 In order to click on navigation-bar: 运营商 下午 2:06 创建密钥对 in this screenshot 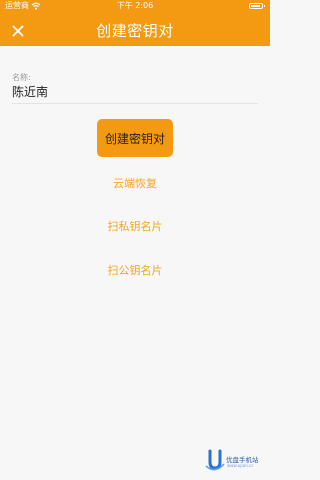, I will do `click(135, 23)`.